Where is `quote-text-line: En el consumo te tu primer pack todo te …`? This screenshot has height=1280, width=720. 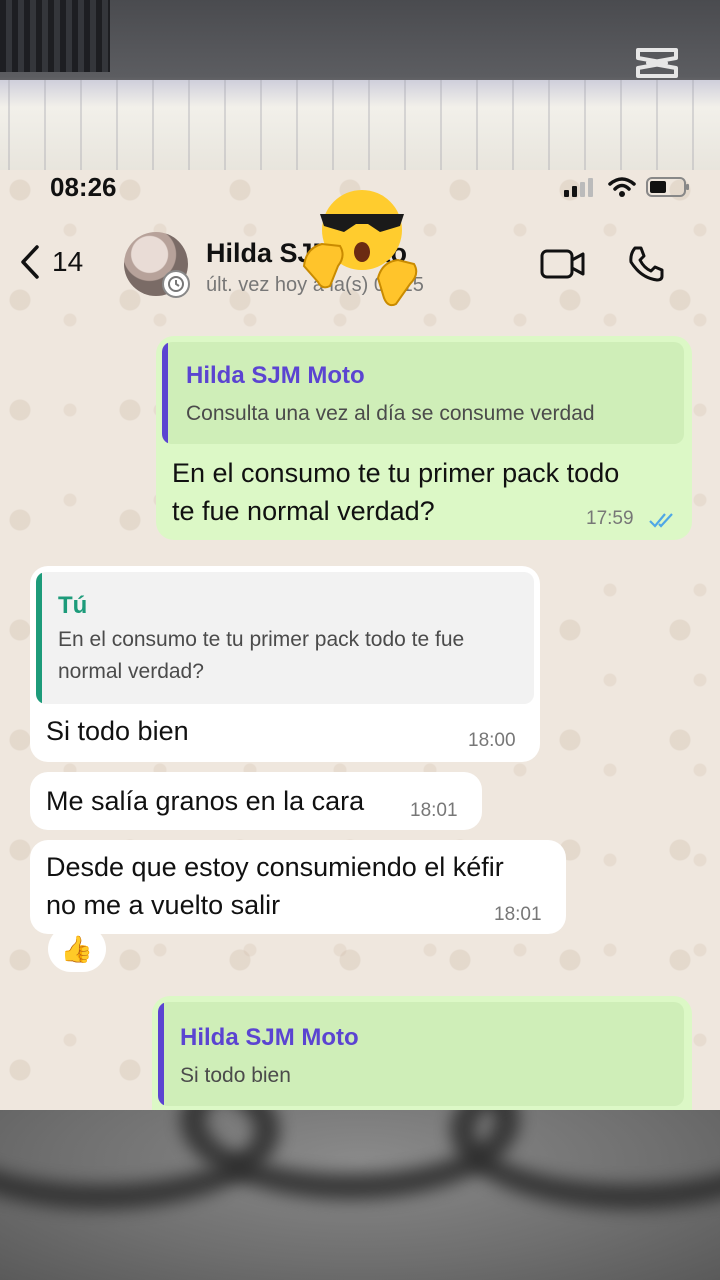
quote-text-line: En el consumo te tu primer pack todo te … is located at coordinates (261, 639).